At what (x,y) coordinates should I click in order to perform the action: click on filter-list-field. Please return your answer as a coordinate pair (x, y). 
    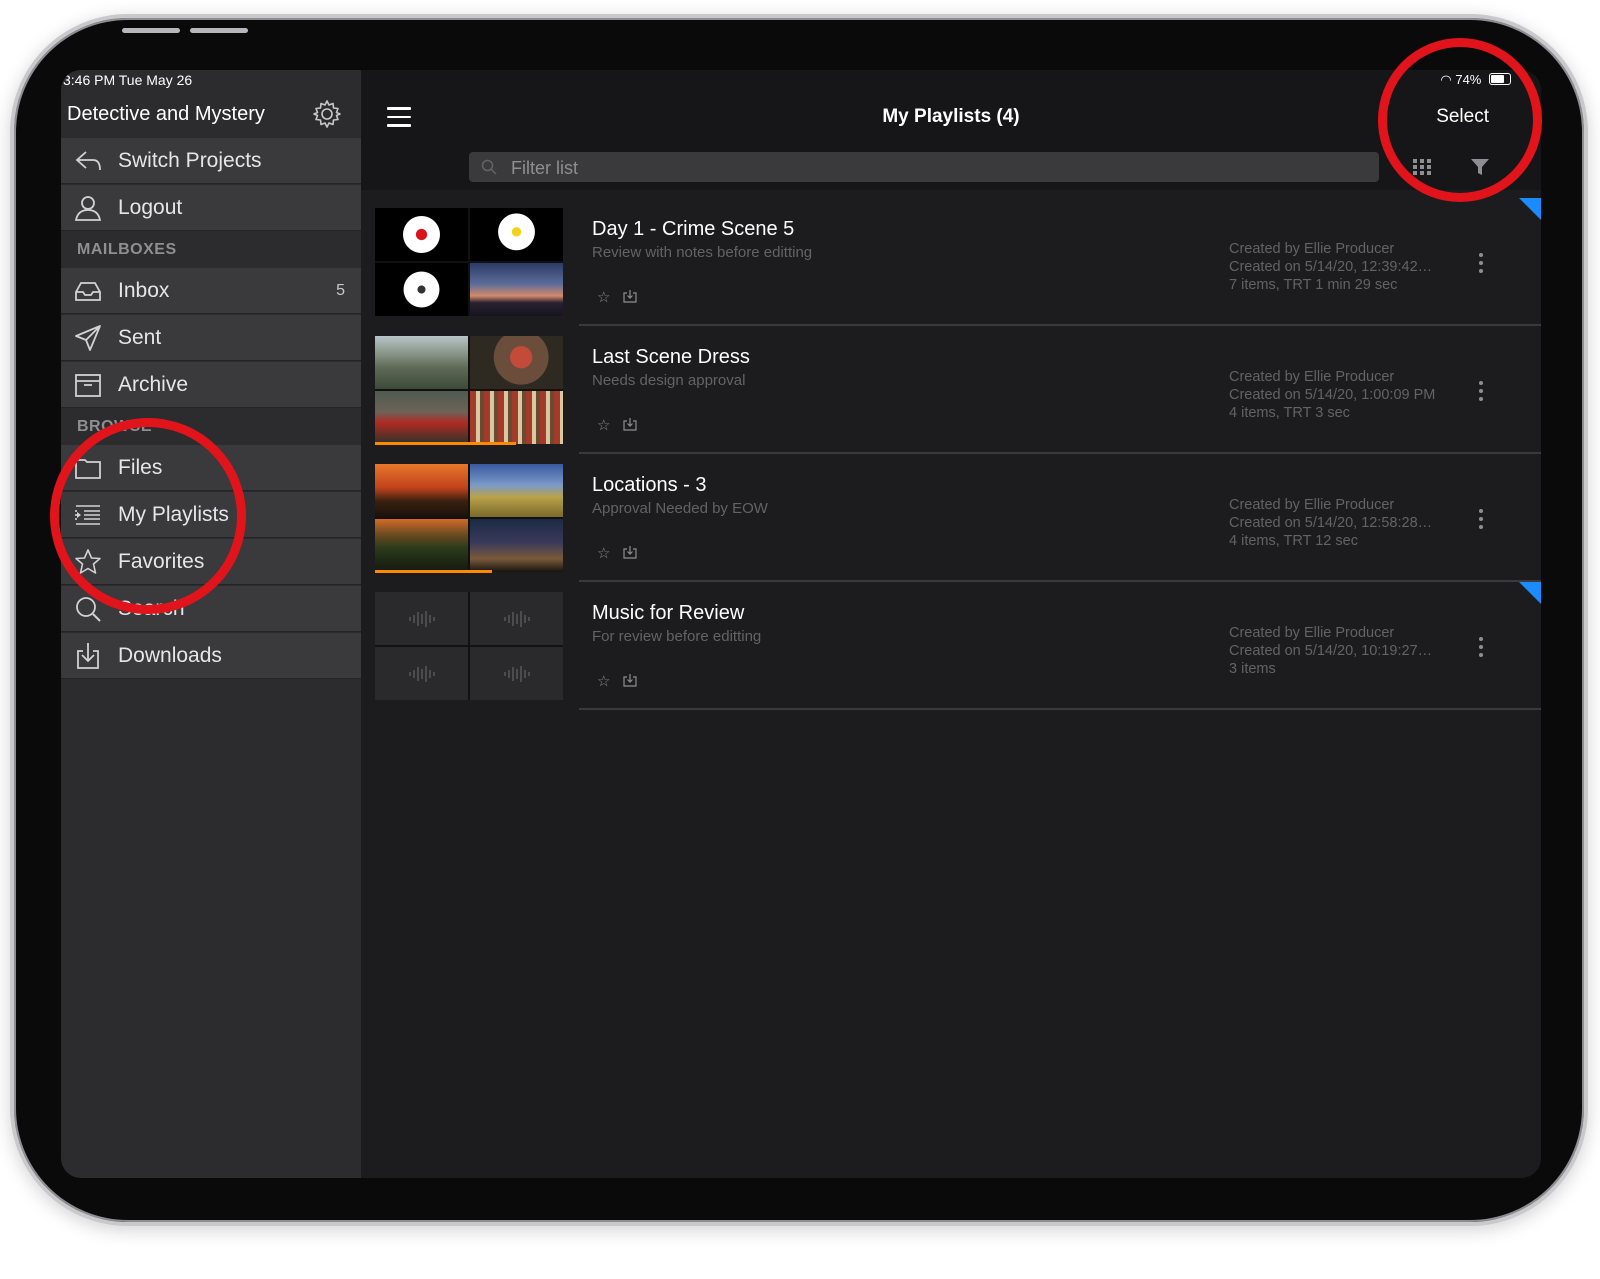
    Looking at the image, I should click on (924, 168).